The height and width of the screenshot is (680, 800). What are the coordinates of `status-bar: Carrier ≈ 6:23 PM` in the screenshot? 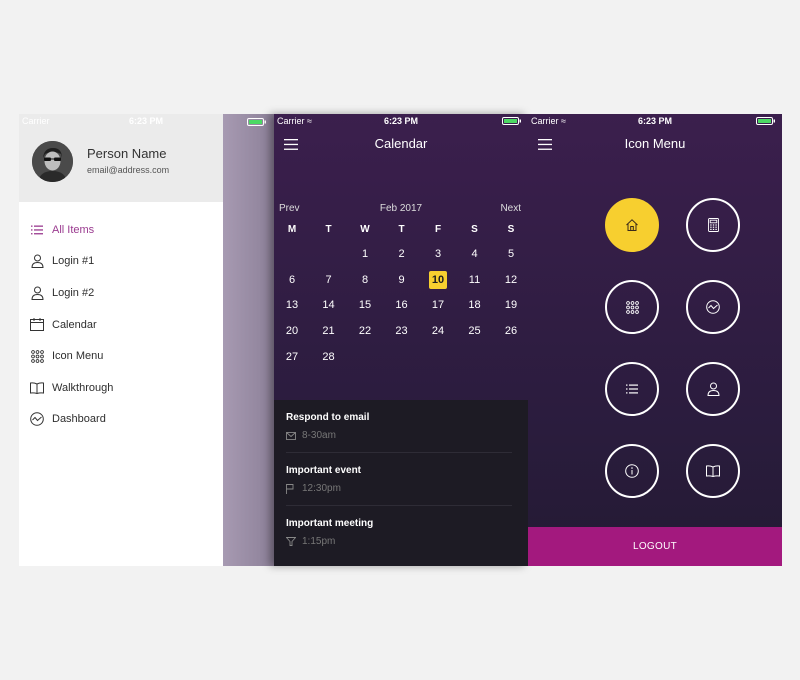 It's located at (401, 121).